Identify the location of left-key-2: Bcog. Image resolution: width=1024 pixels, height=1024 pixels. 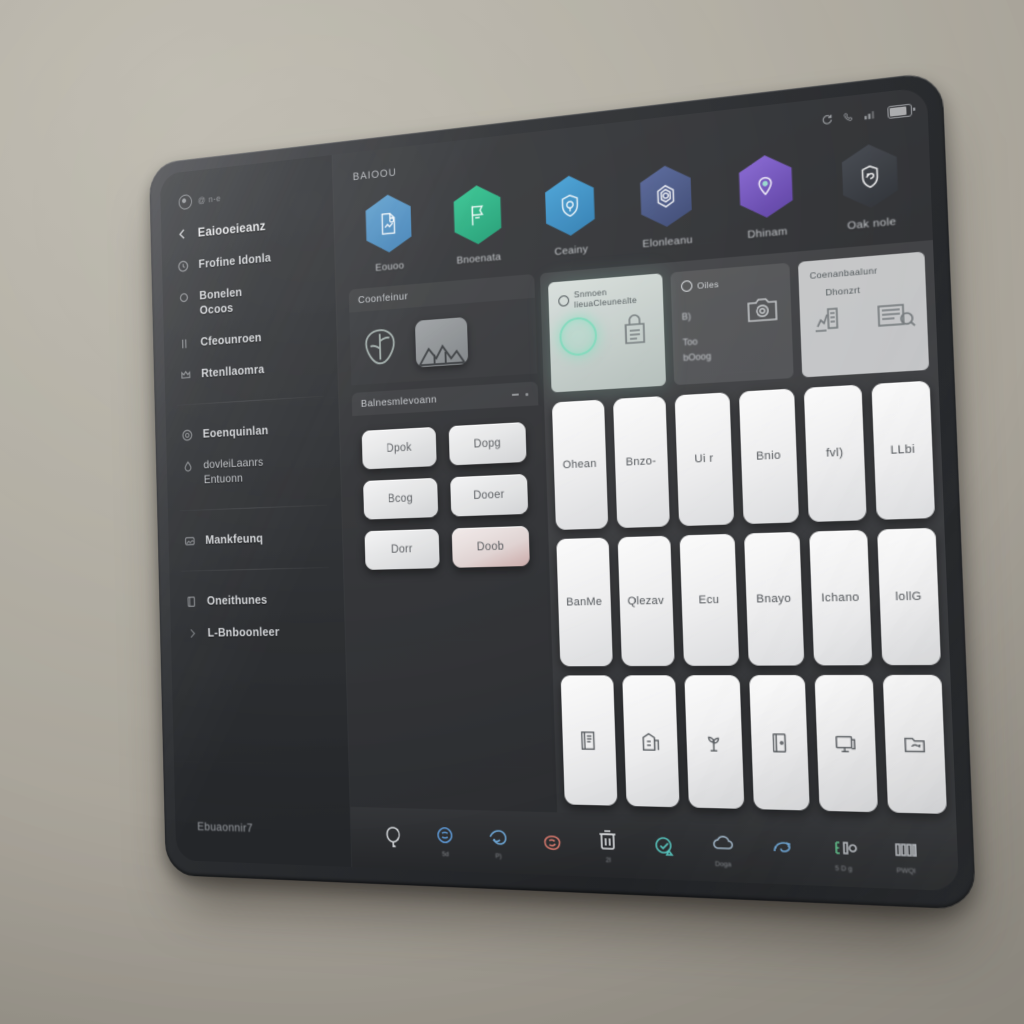
(401, 498).